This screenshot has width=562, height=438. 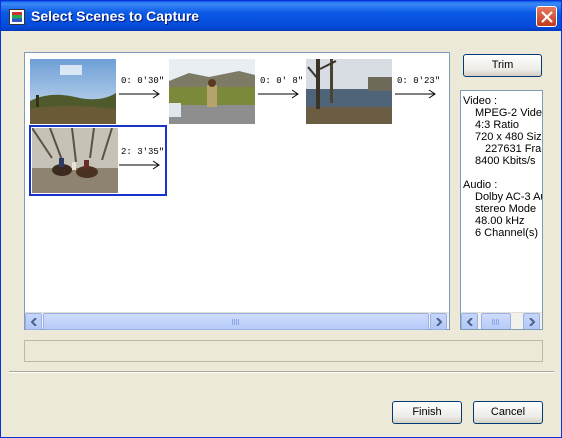 I want to click on scene-duration-2: 0: 0' 8", so click(x=282, y=81).